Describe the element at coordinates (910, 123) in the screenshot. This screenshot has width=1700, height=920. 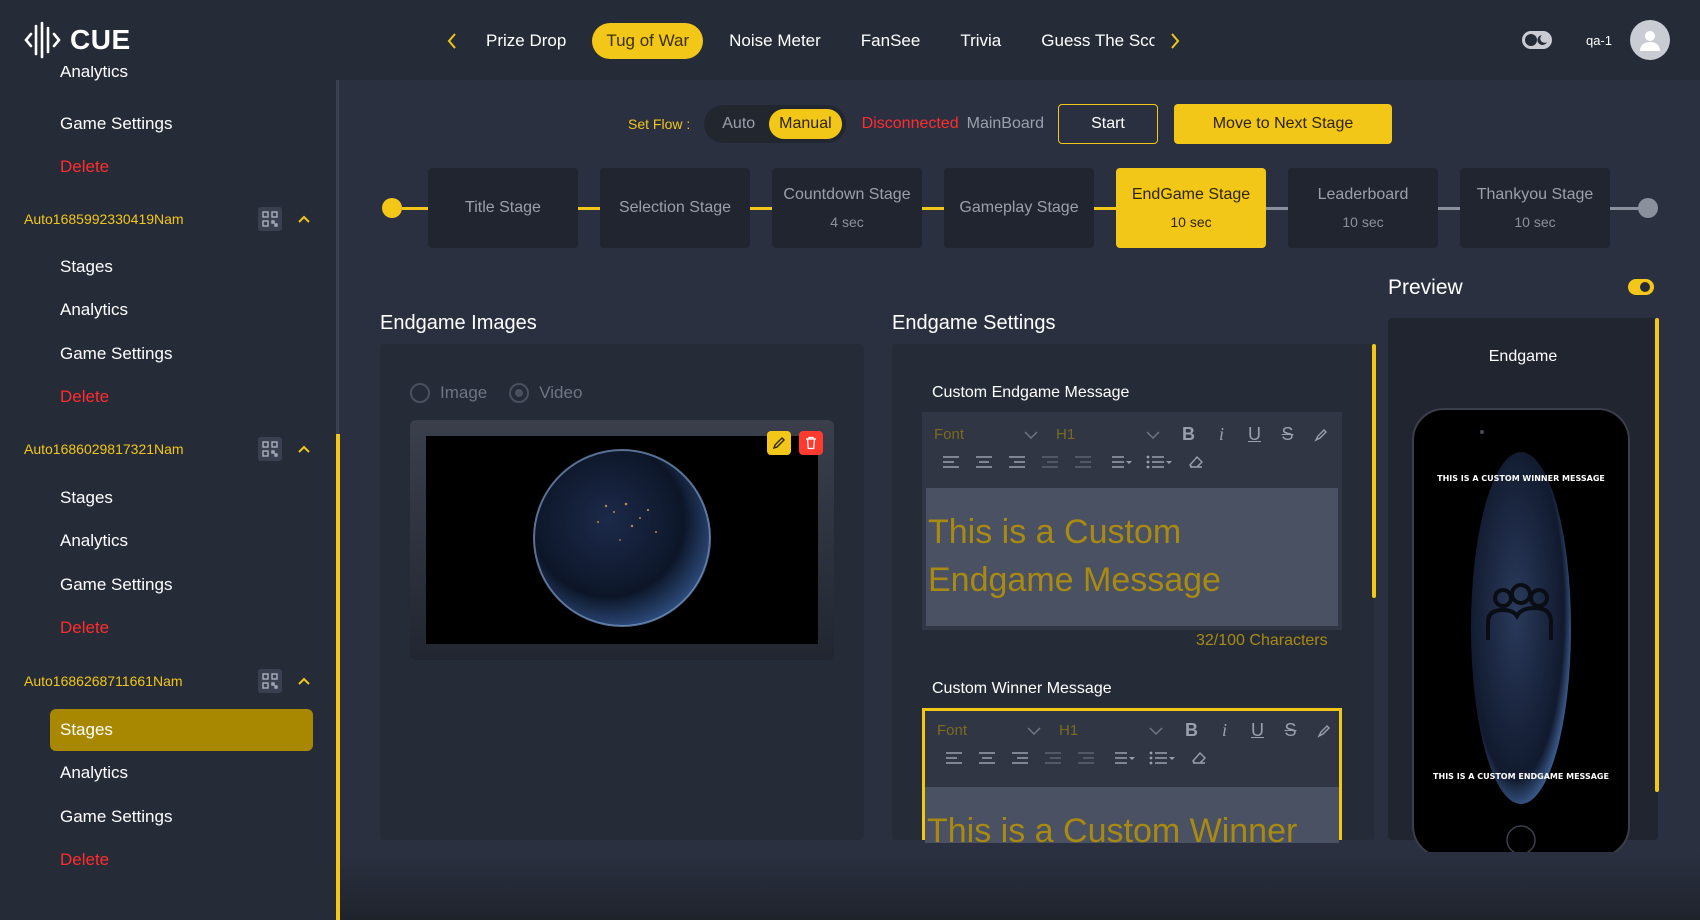
I see `connection-status: Disconnected` at that location.